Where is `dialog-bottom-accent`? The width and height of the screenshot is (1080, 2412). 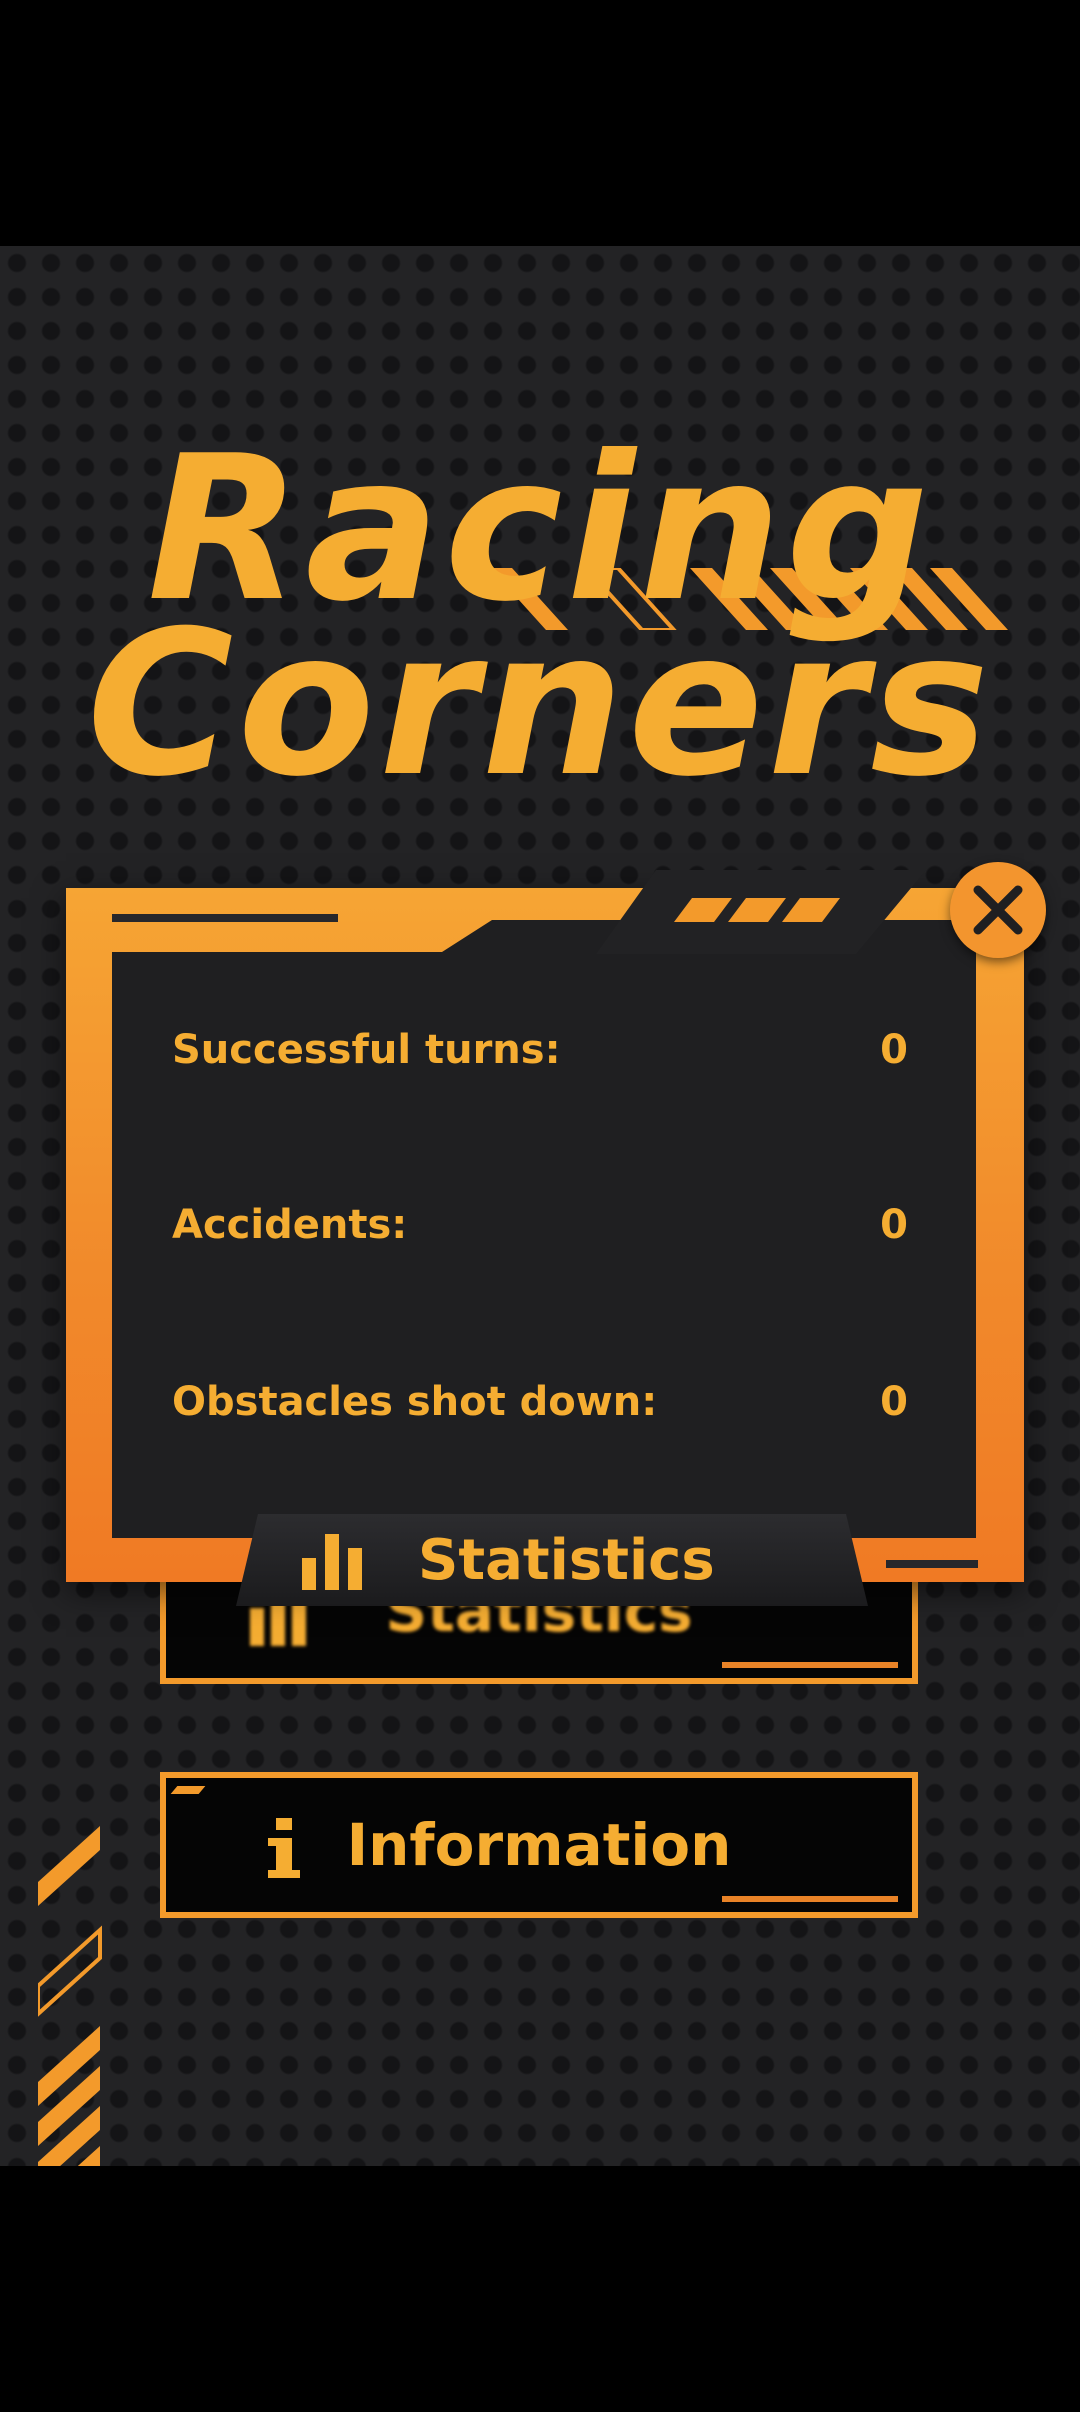 dialog-bottom-accent is located at coordinates (932, 1564).